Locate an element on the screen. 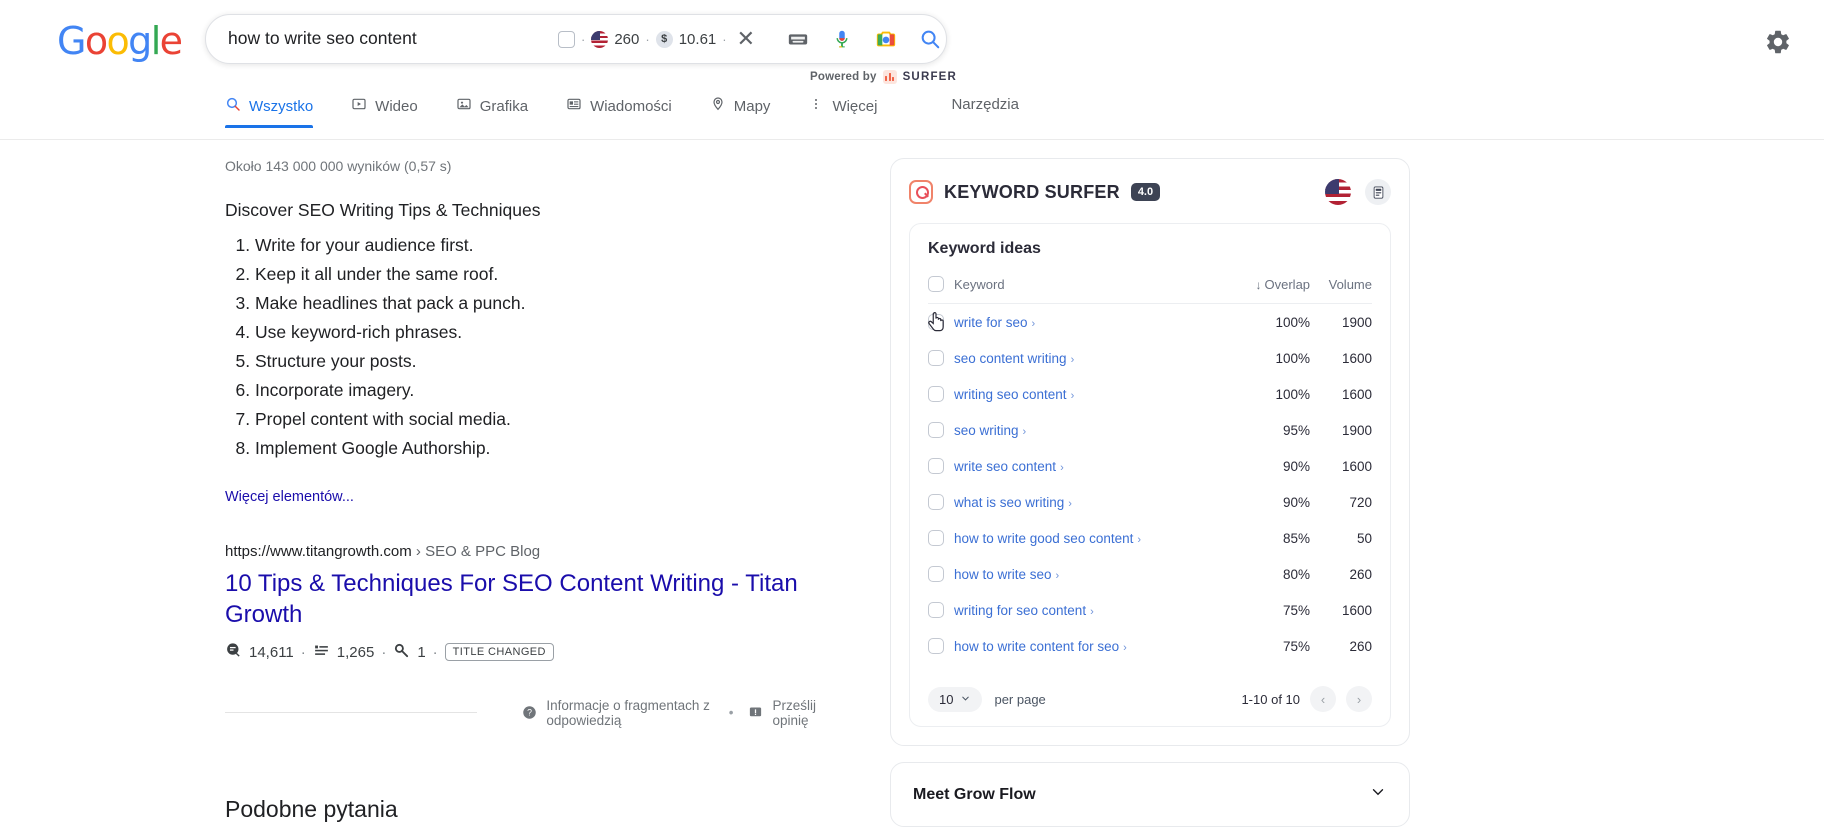 This screenshot has height=830, width=1824. table-row: seo content writing › 100% 1600 is located at coordinates (1150, 358).